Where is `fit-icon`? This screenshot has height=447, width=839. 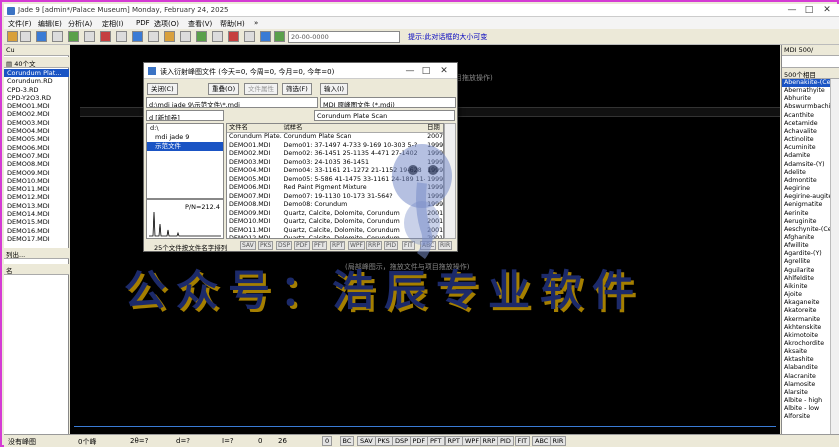
fit-icon is located at coordinates (153, 36).